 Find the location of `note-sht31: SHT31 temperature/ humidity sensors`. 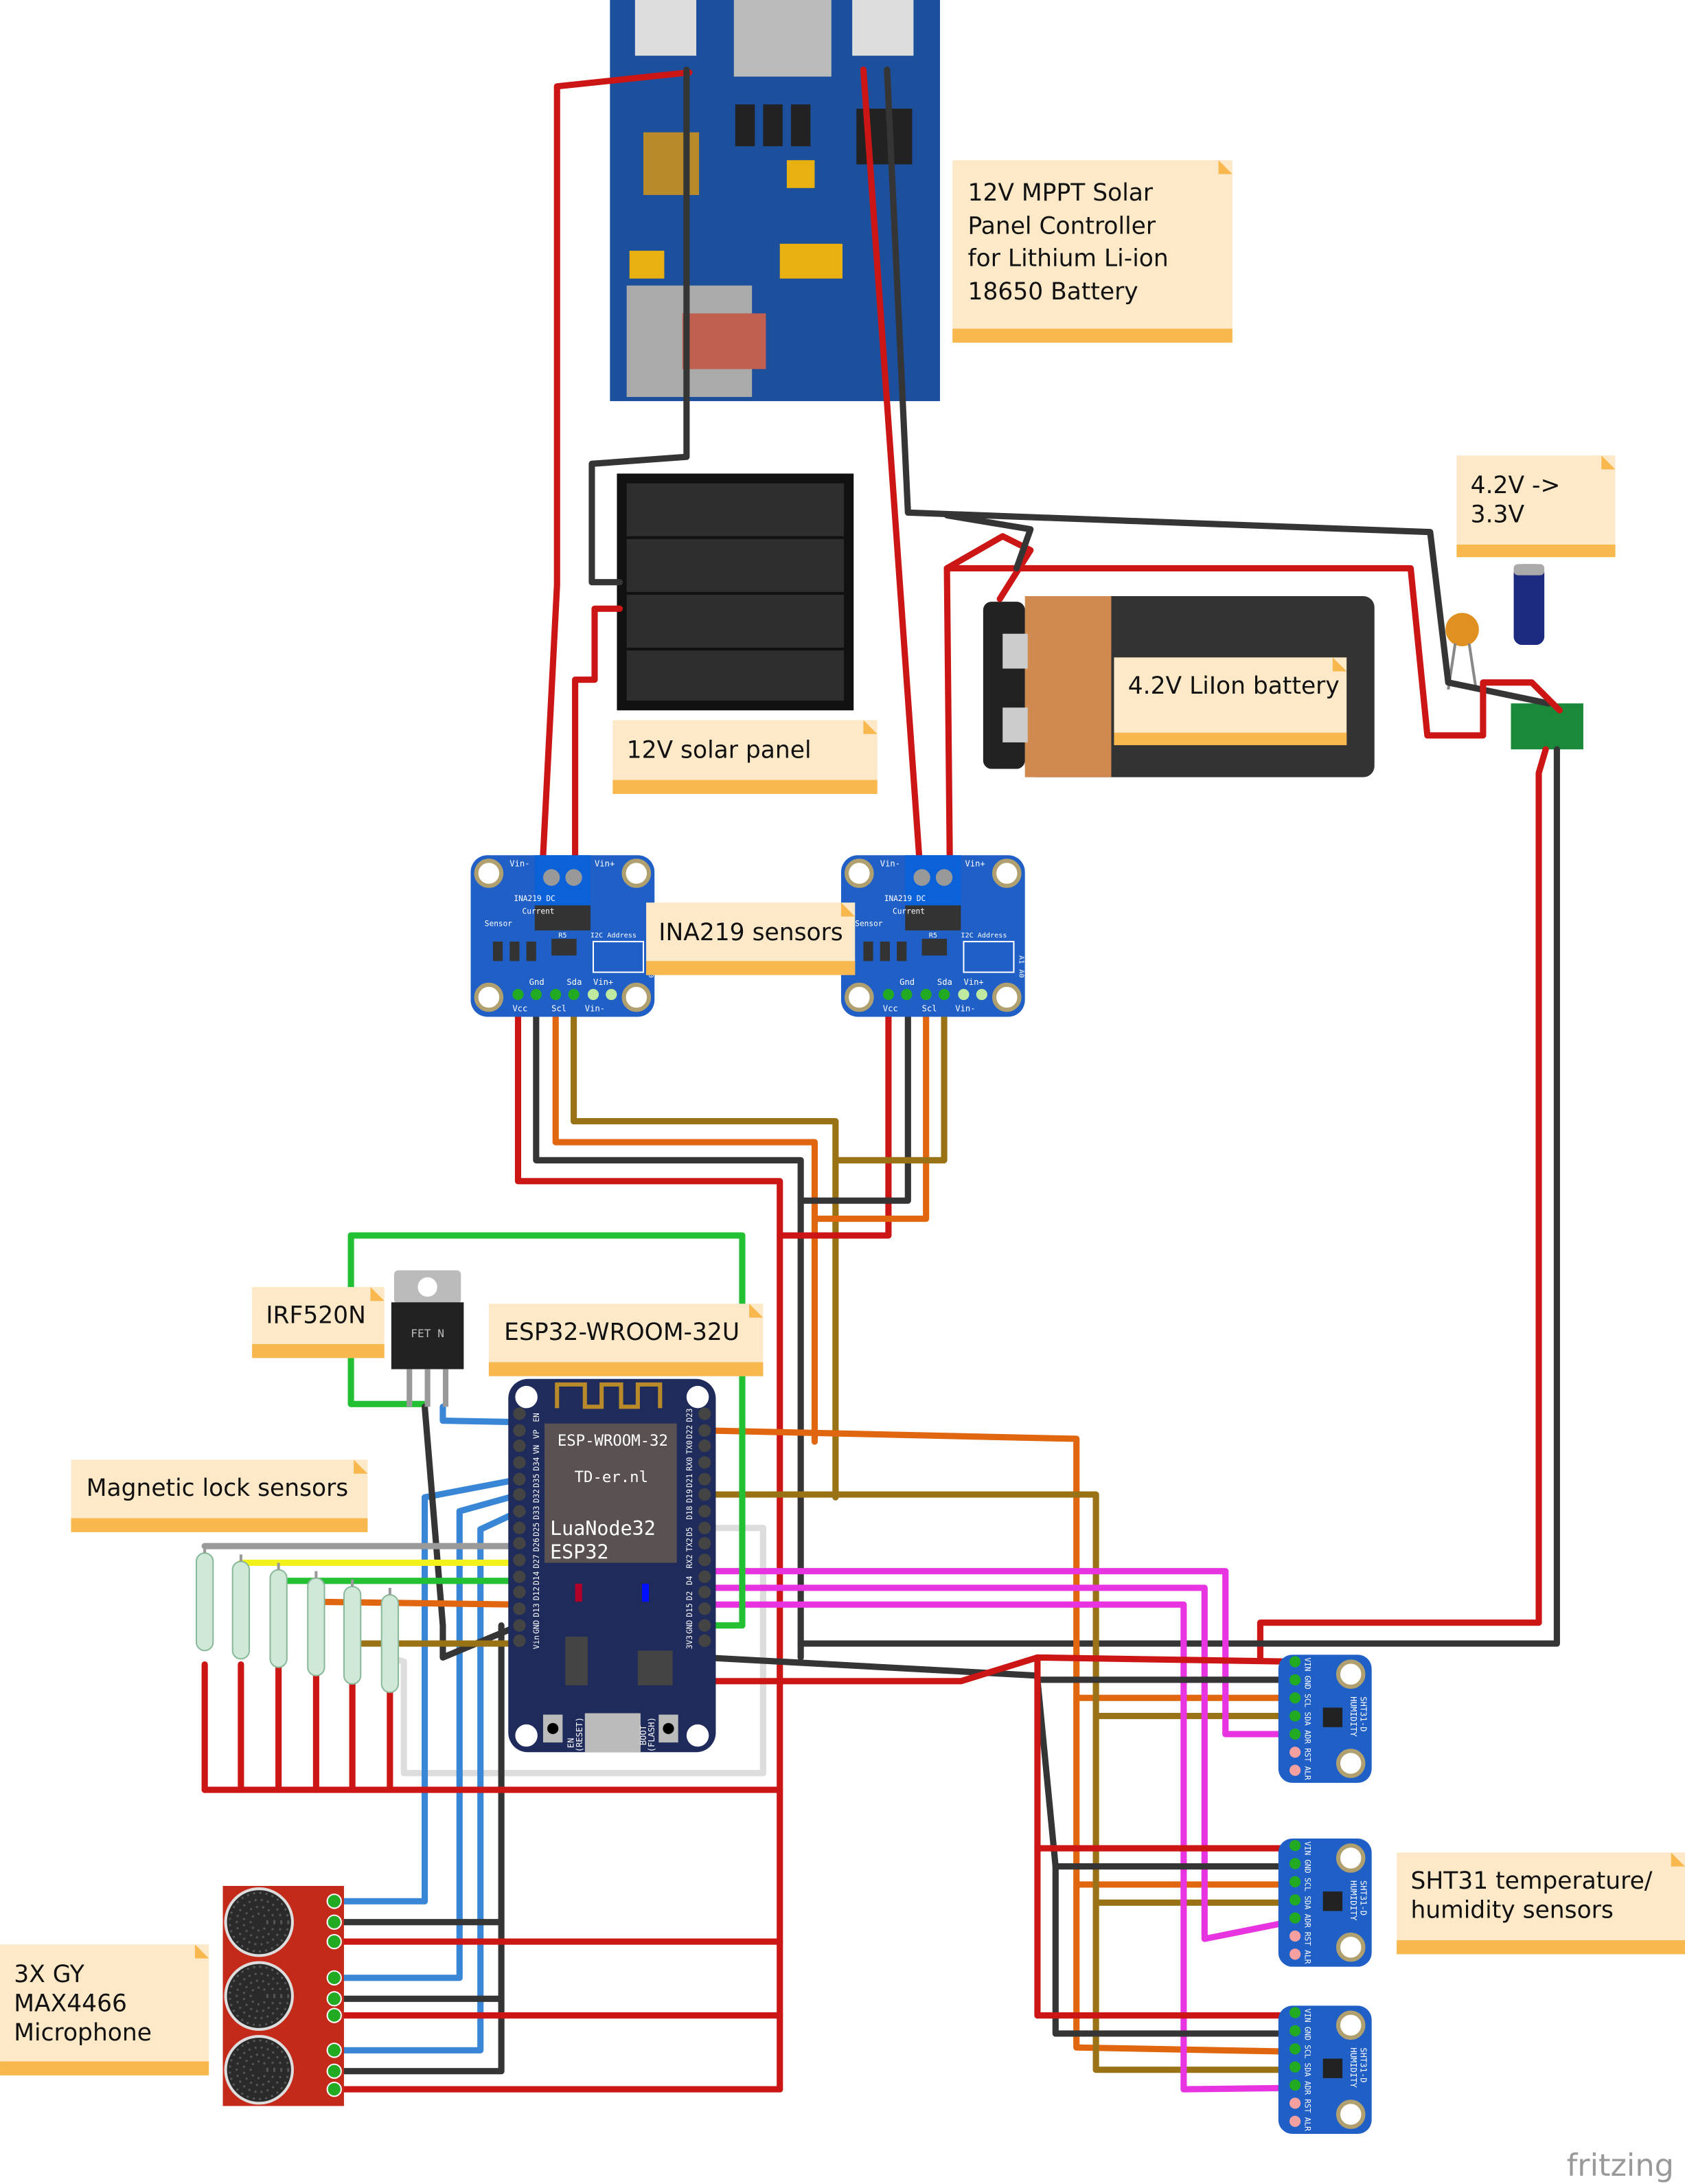

note-sht31: SHT31 temperature/ humidity sensors is located at coordinates (1541, 1903).